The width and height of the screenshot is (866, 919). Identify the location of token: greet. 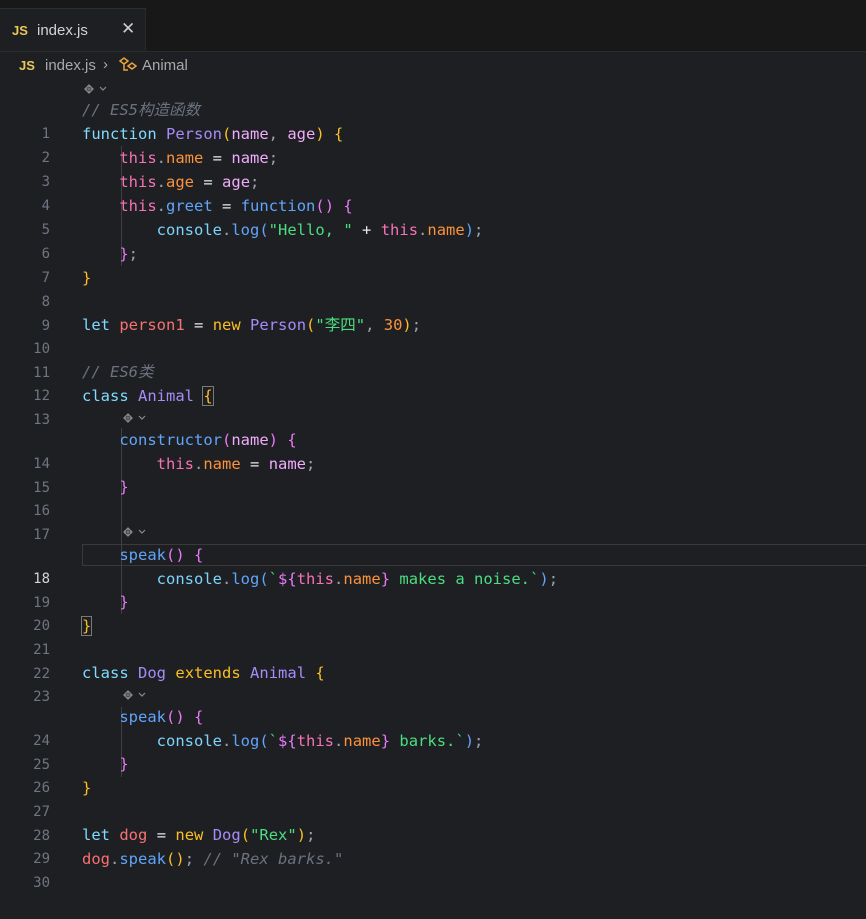
(189, 206).